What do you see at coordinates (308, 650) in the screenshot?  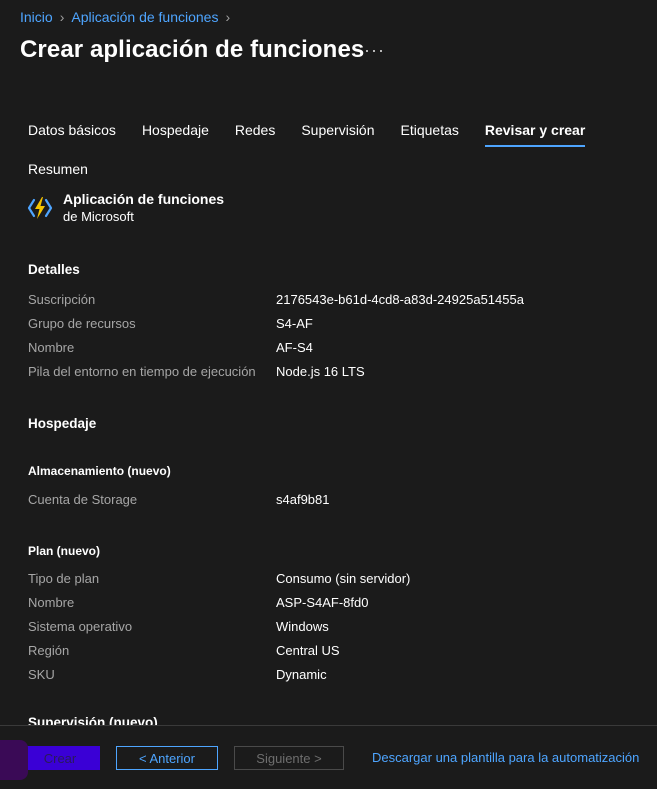 I see `value-region: Central US` at bounding box center [308, 650].